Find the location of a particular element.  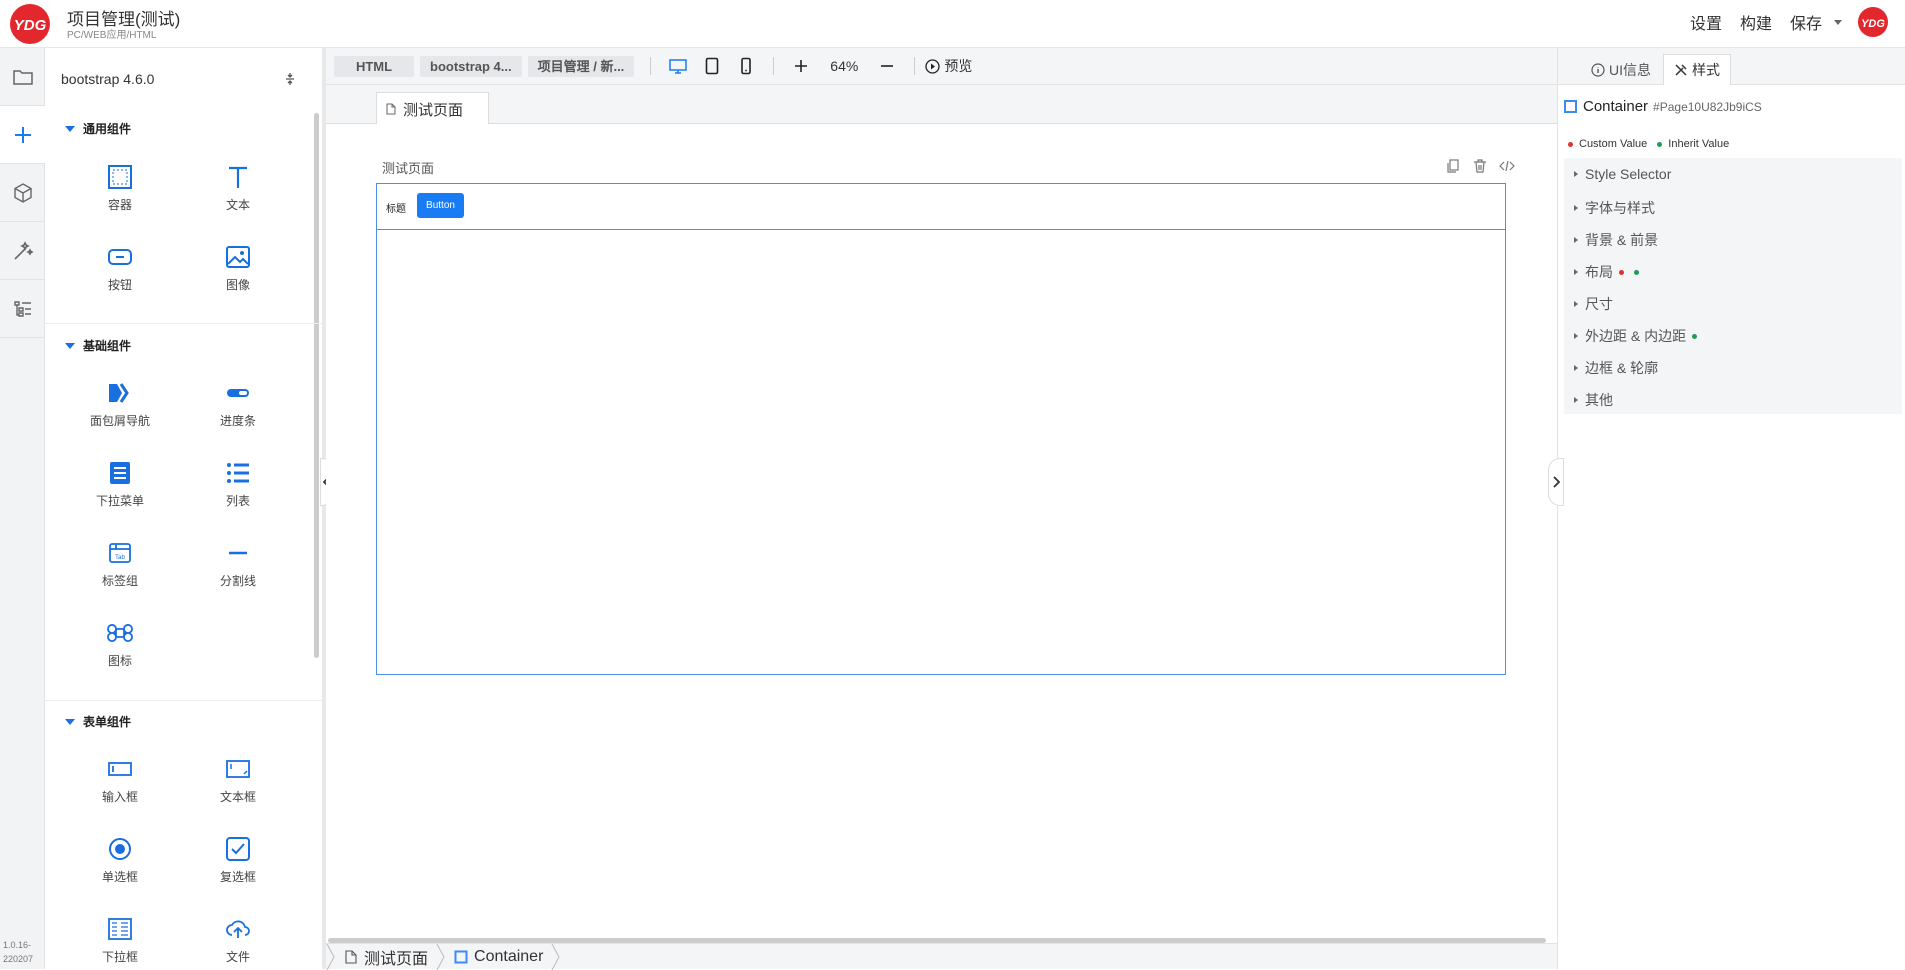

component-radio: 单选框 is located at coordinates (120, 861).